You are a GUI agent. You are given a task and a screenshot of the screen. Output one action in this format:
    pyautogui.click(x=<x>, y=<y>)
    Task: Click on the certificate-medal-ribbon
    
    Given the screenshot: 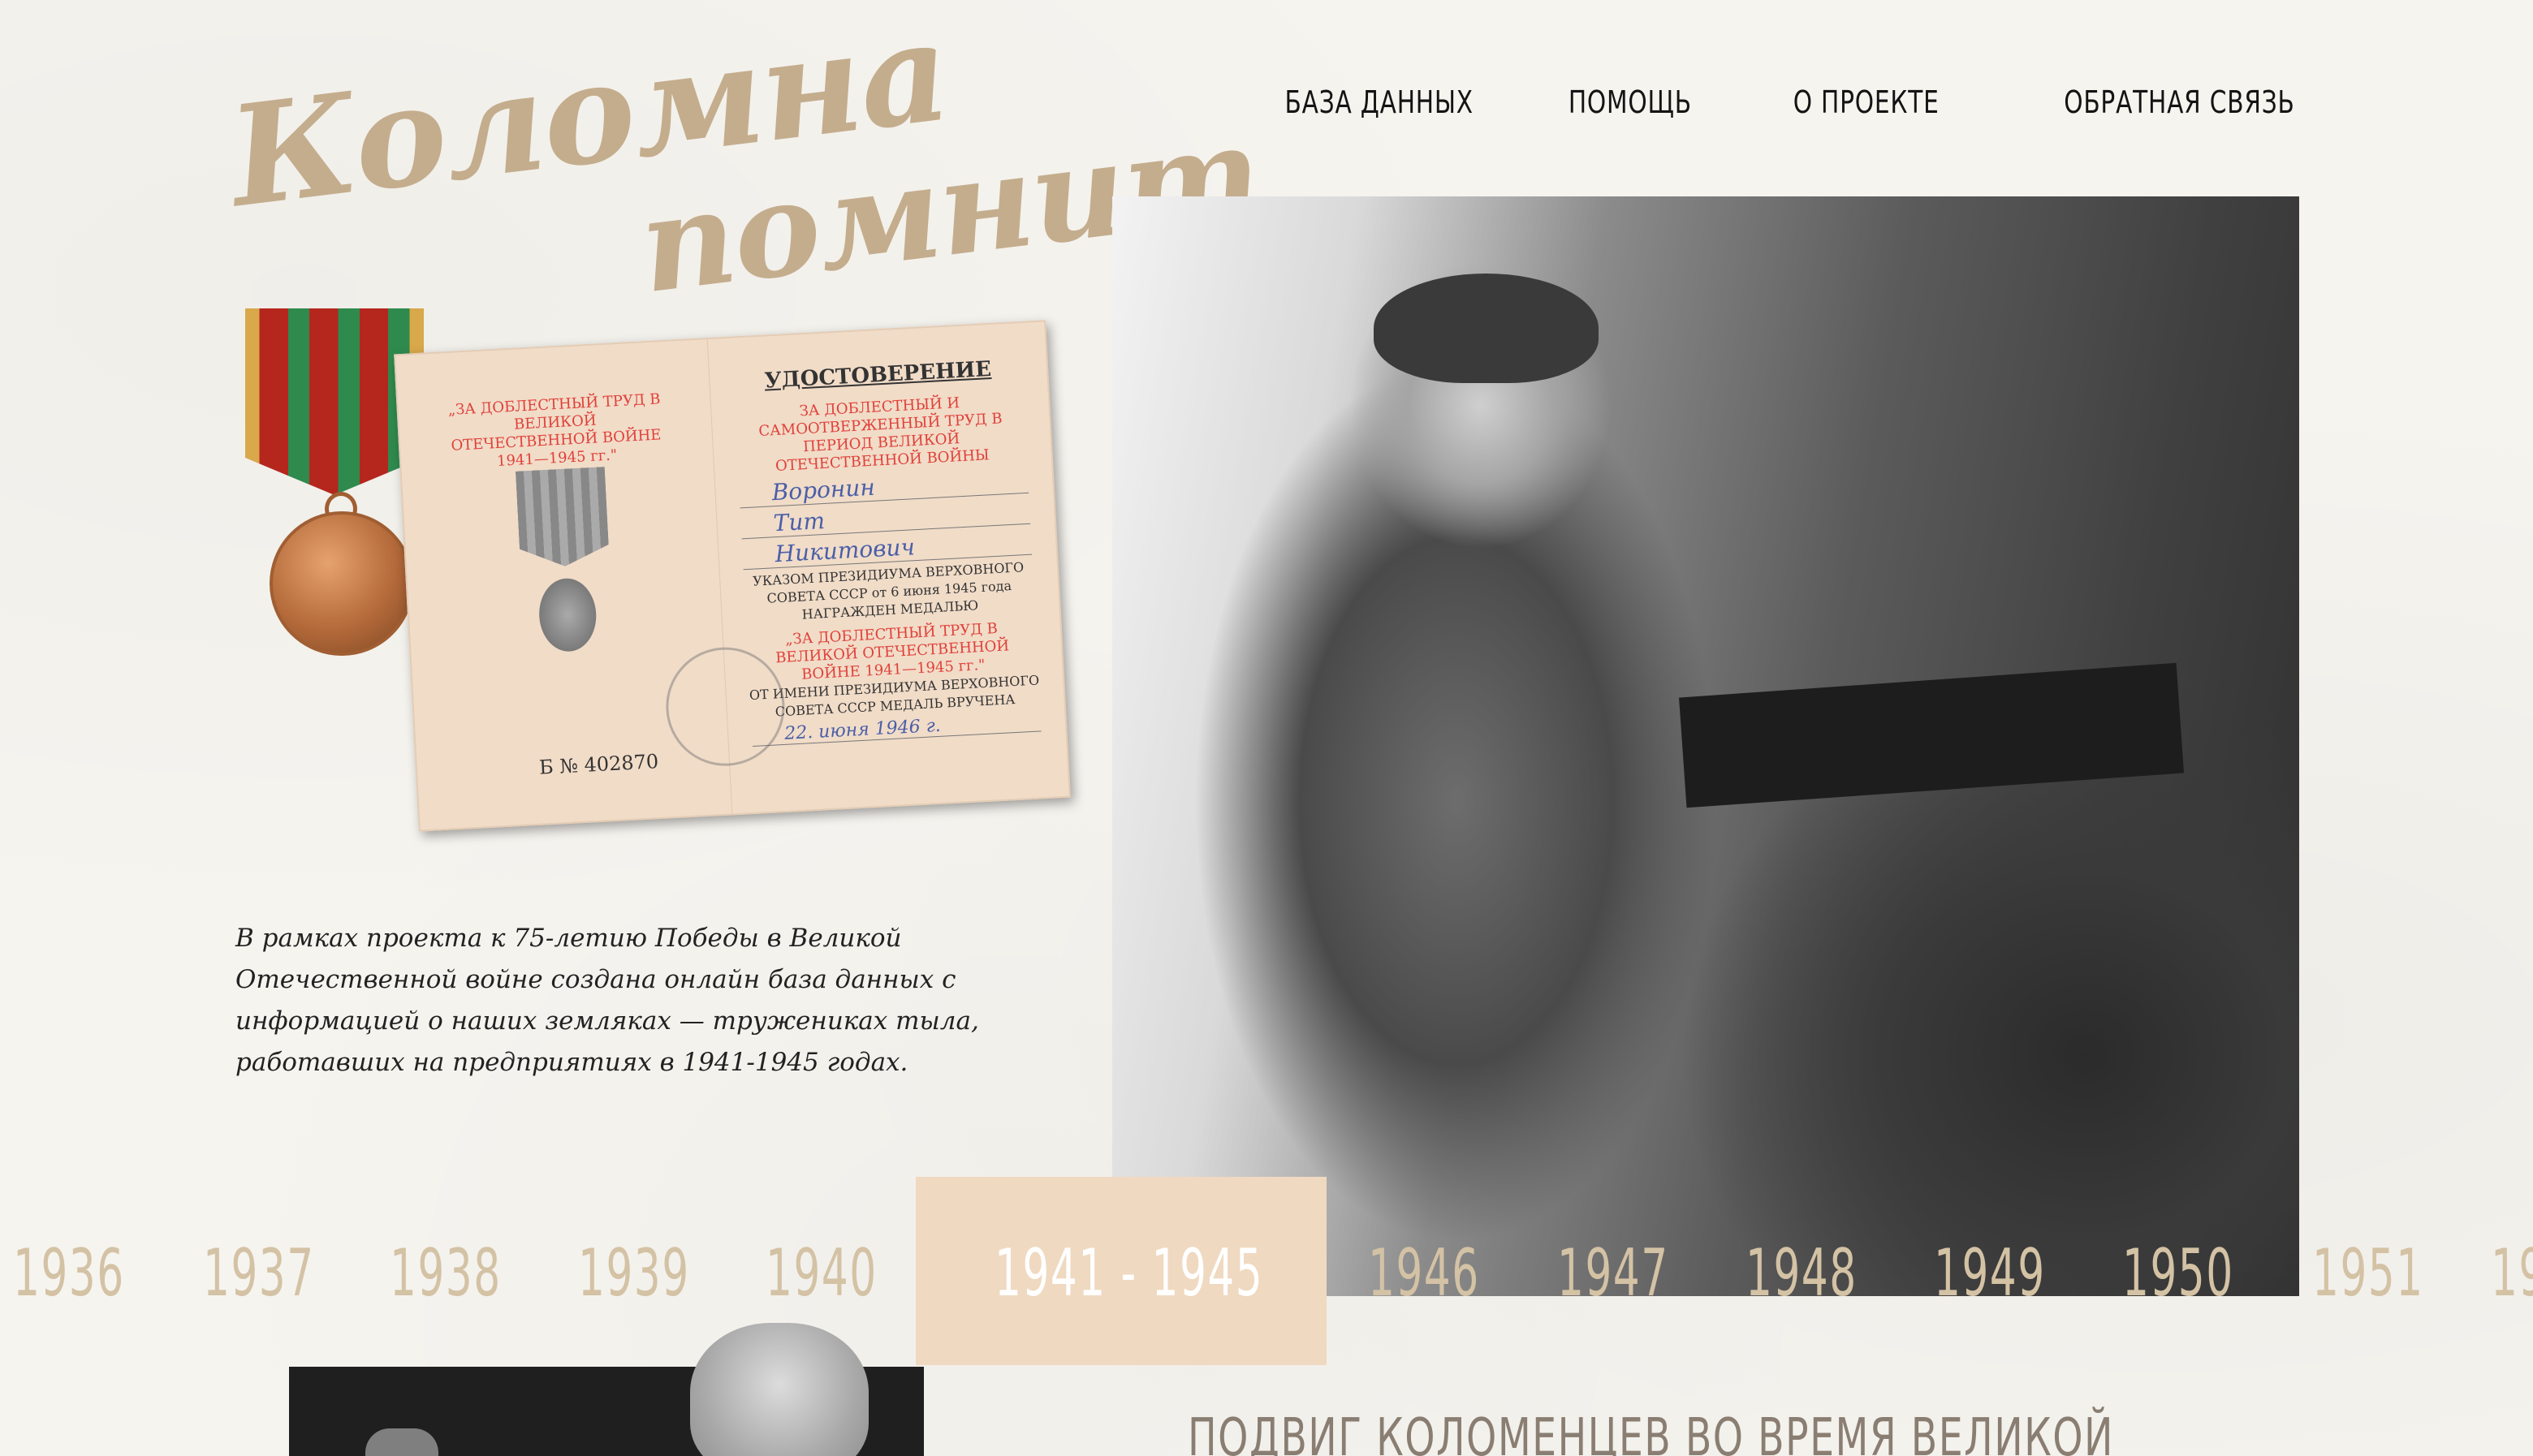 What is the action you would take?
    pyautogui.click(x=563, y=518)
    